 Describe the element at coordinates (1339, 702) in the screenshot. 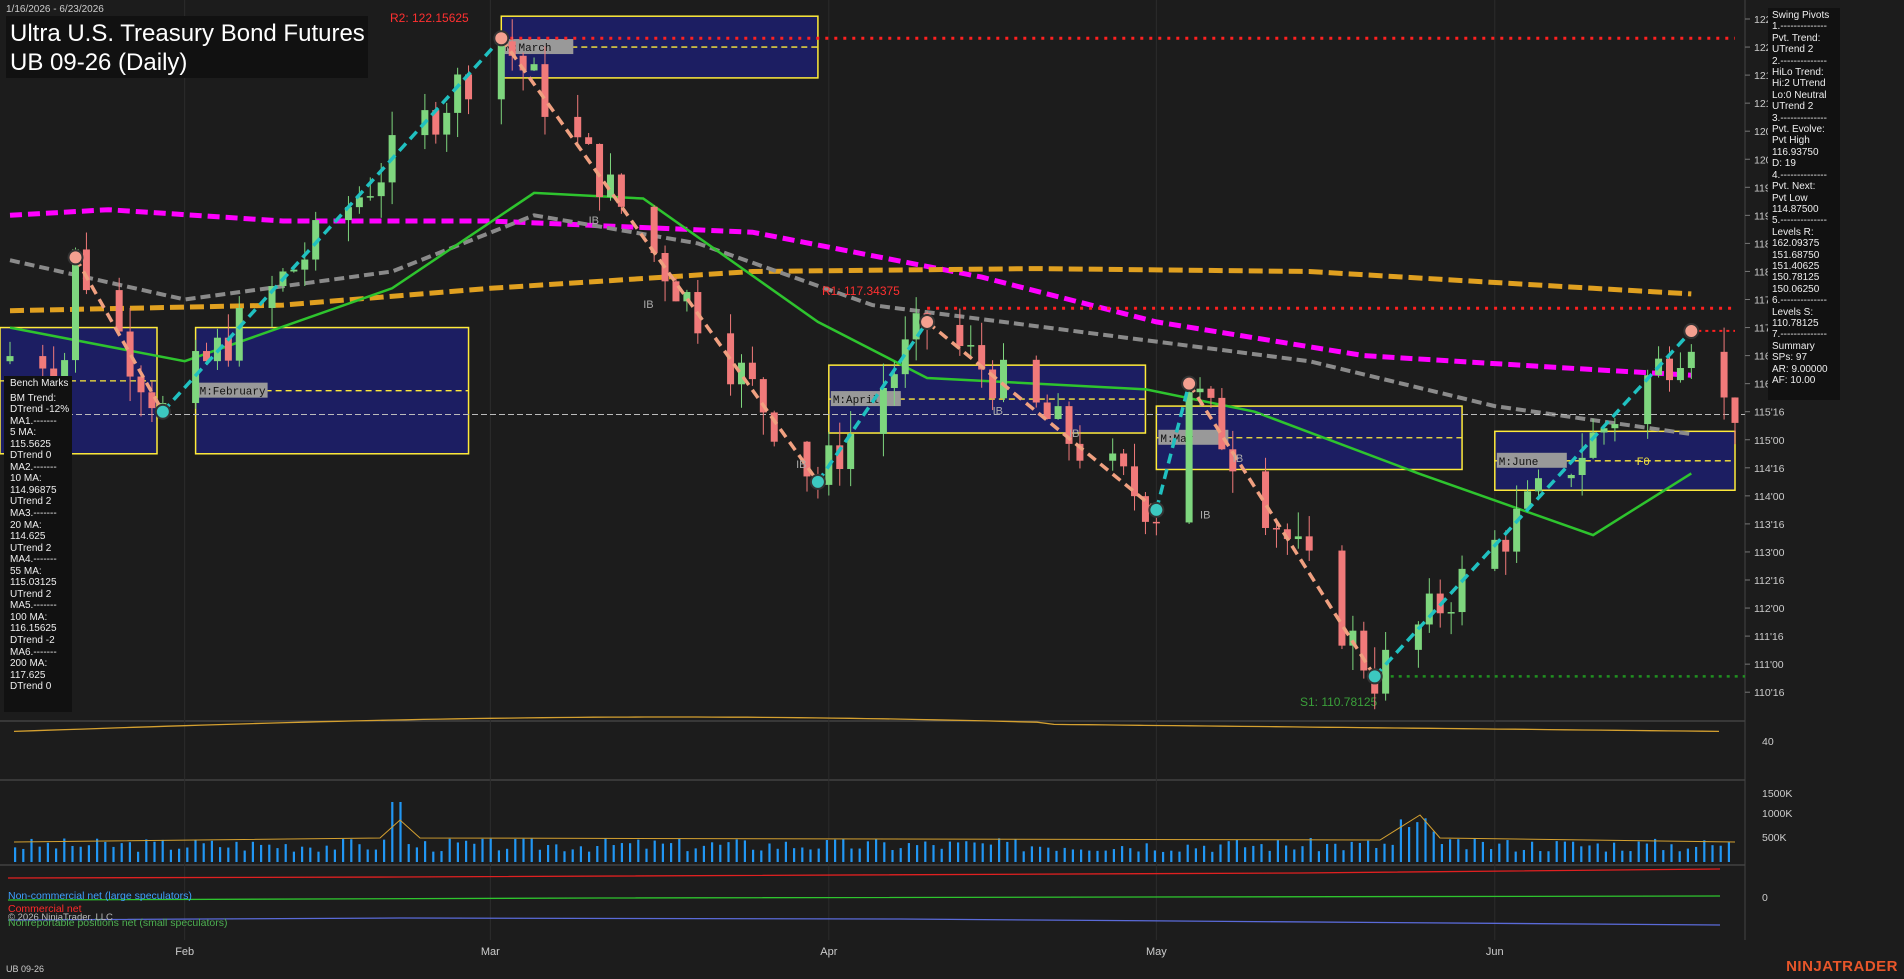

I see `s1-label: S1: 110.78125` at that location.